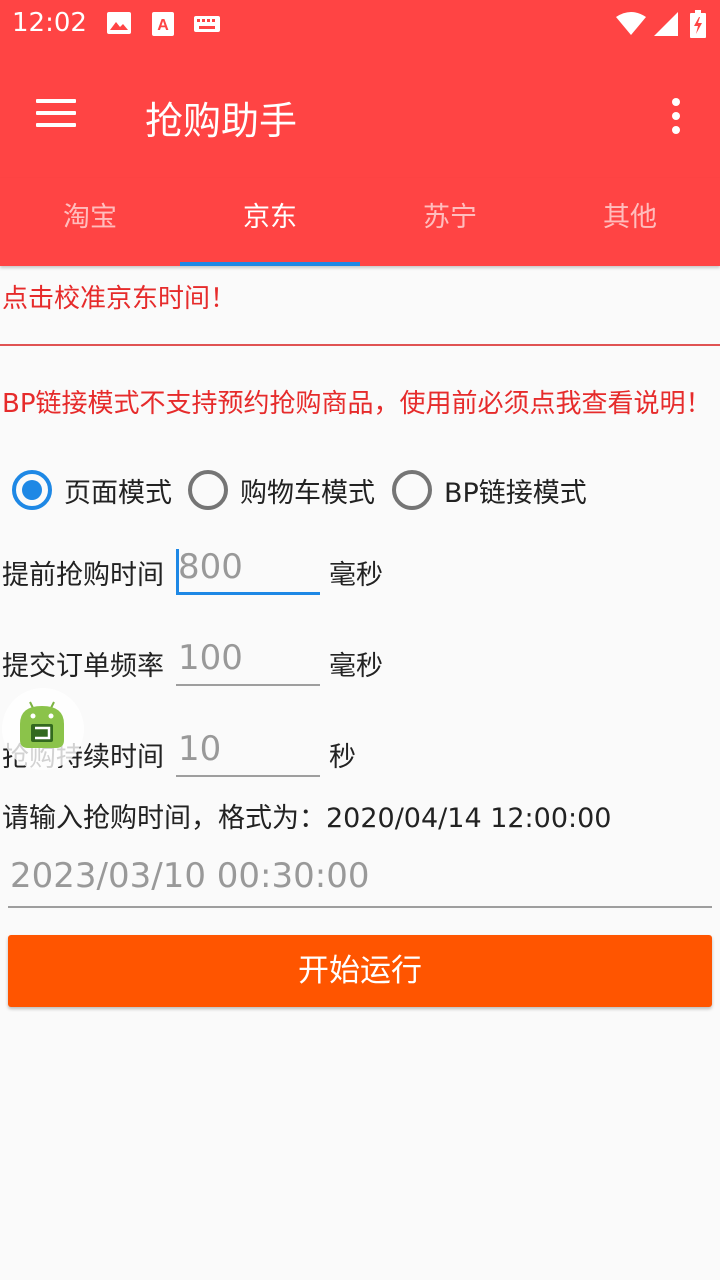  I want to click on app-bar: 抢购助手, so click(360, 113).